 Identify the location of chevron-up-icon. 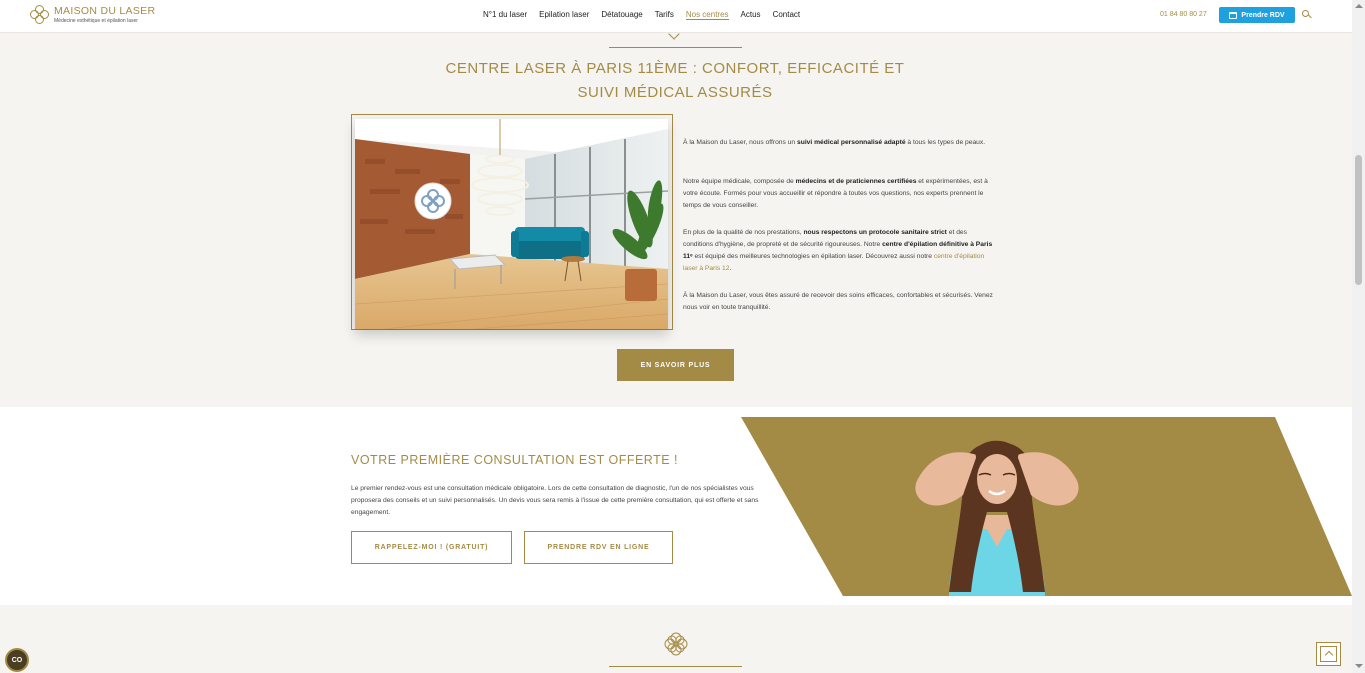
(1329, 655).